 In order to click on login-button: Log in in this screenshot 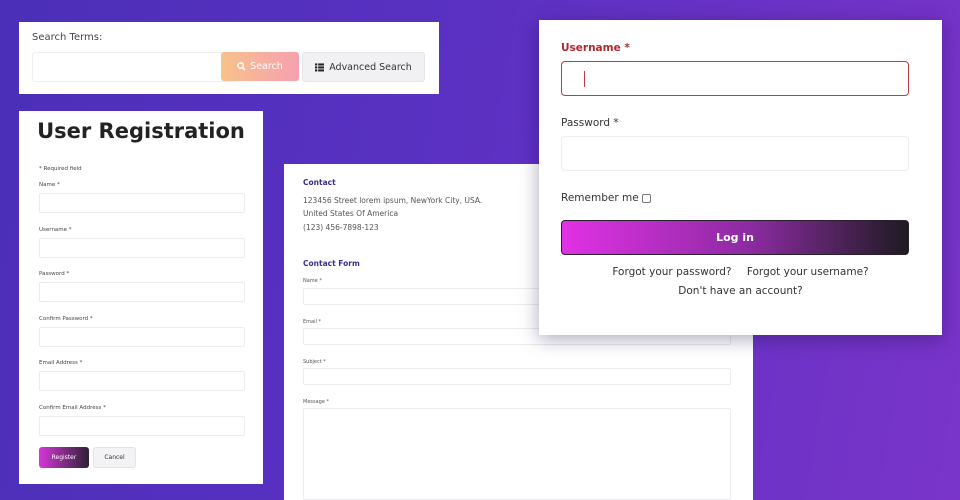, I will do `click(735, 237)`.